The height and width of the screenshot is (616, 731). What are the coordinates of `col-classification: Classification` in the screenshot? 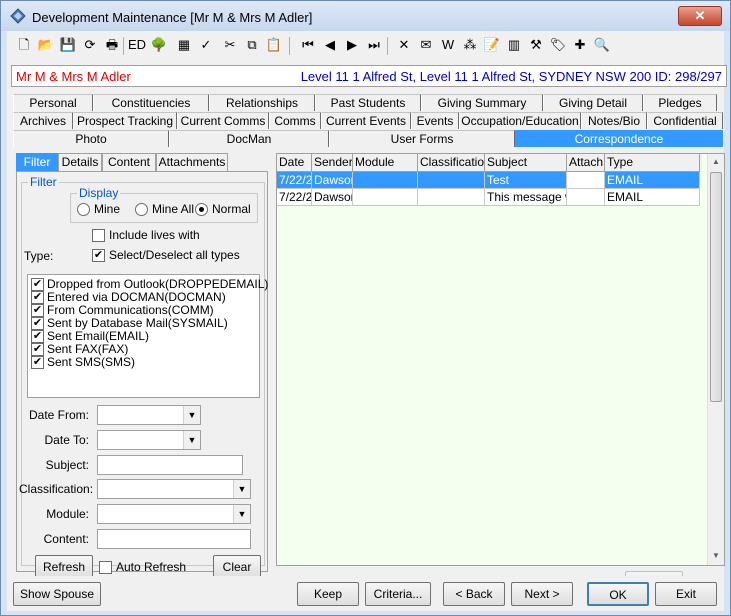 It's located at (451, 163).